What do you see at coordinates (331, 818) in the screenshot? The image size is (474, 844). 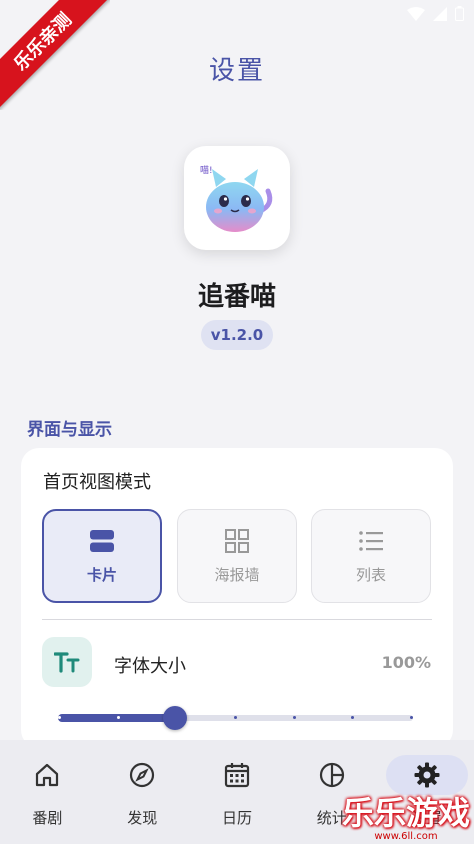 I see `nav-label: 统计` at bounding box center [331, 818].